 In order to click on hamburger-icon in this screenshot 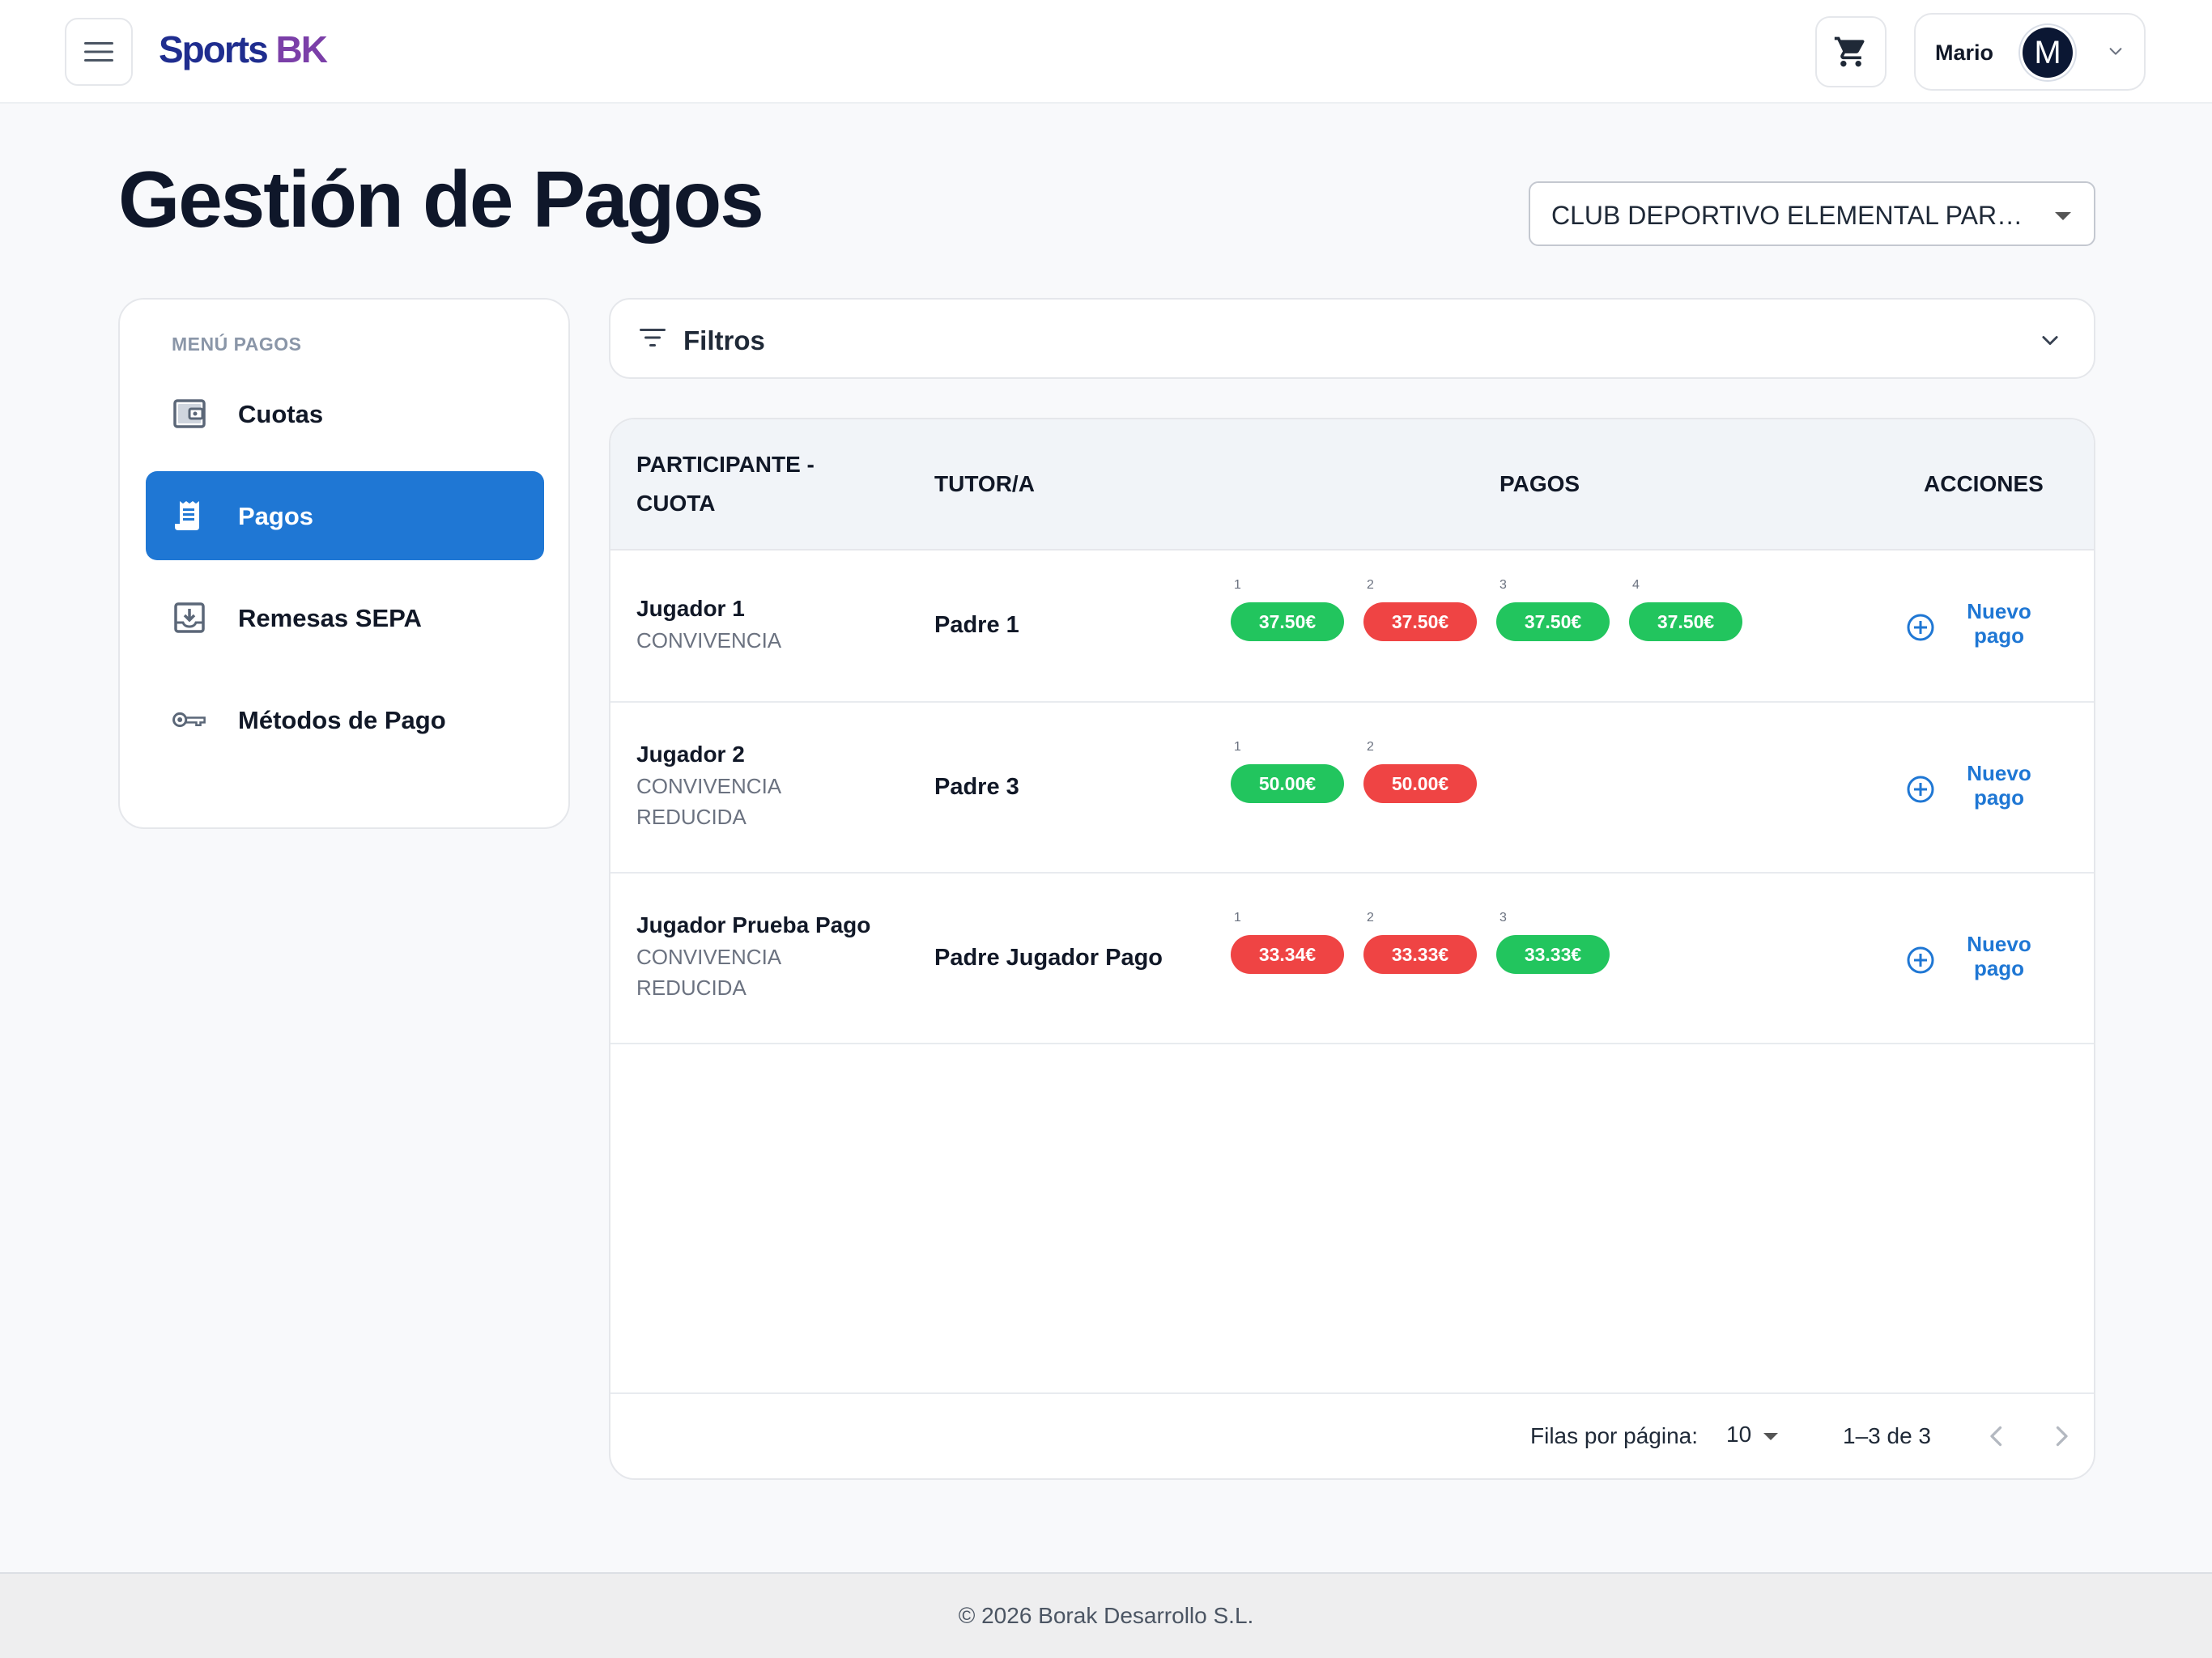, I will do `click(99, 52)`.